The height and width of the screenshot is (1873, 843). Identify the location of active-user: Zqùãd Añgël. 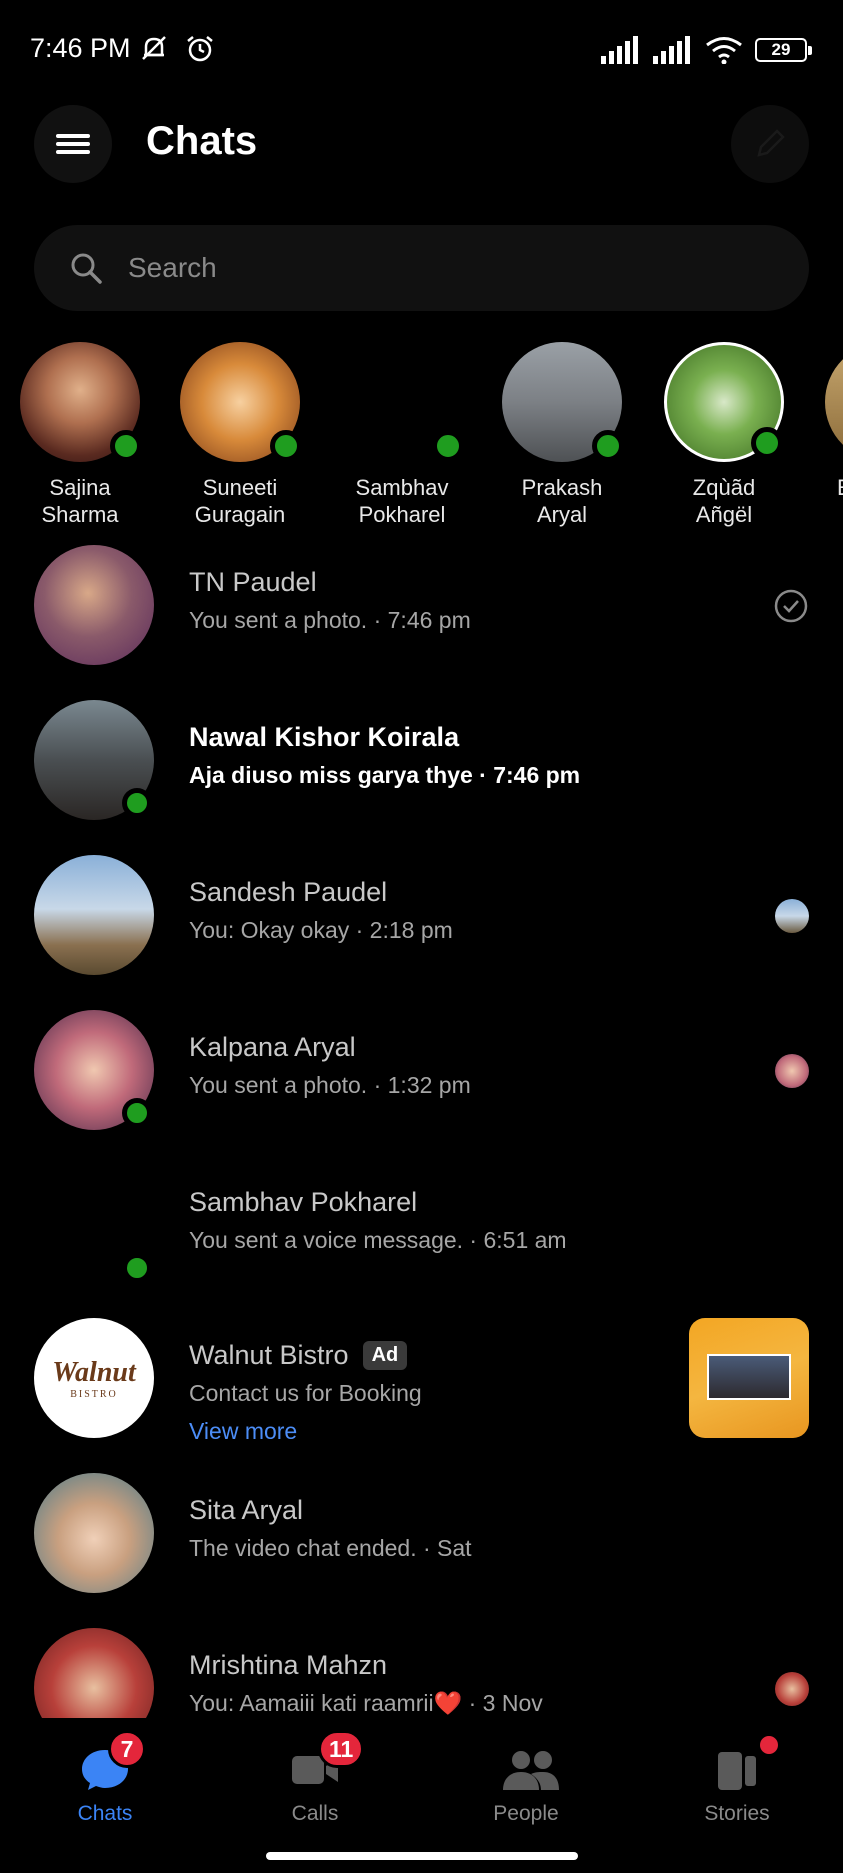
(724, 435).